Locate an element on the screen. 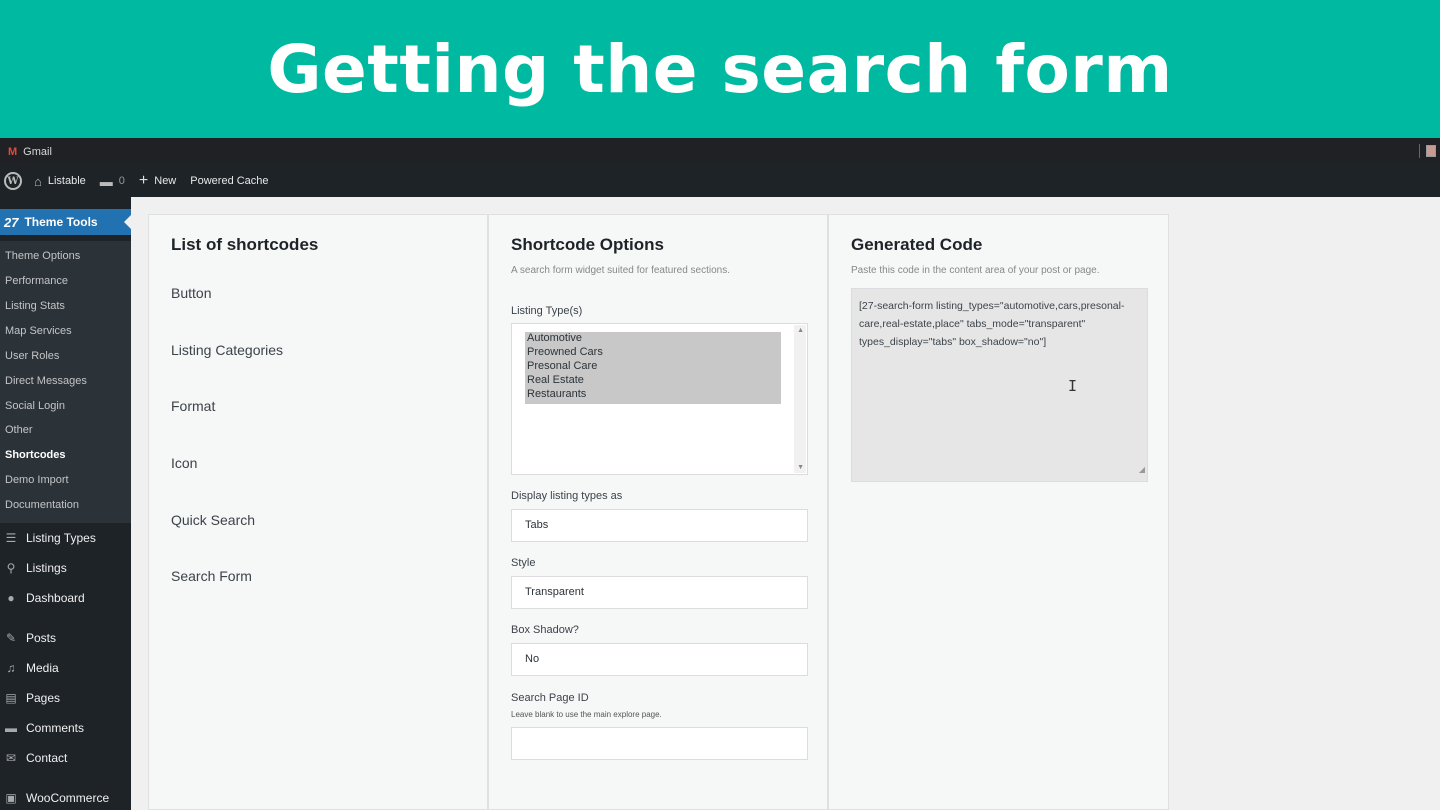 The width and height of the screenshot is (1440, 810). banner-title: Getting the search form is located at coordinates (720, 69).